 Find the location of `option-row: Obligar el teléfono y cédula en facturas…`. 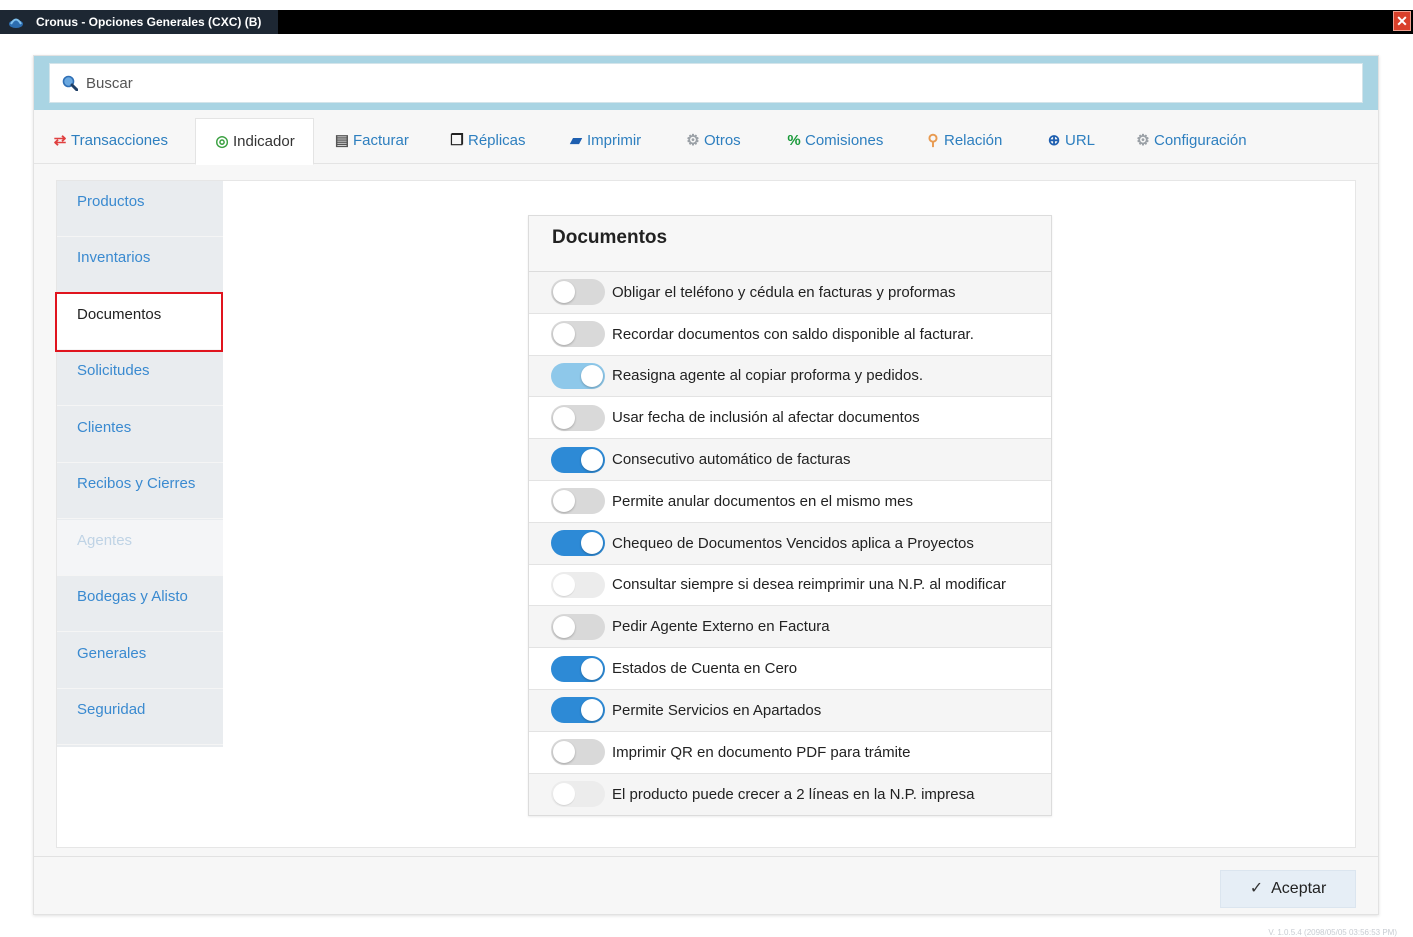

option-row: Obligar el teléfono y cédula en facturas… is located at coordinates (790, 293).